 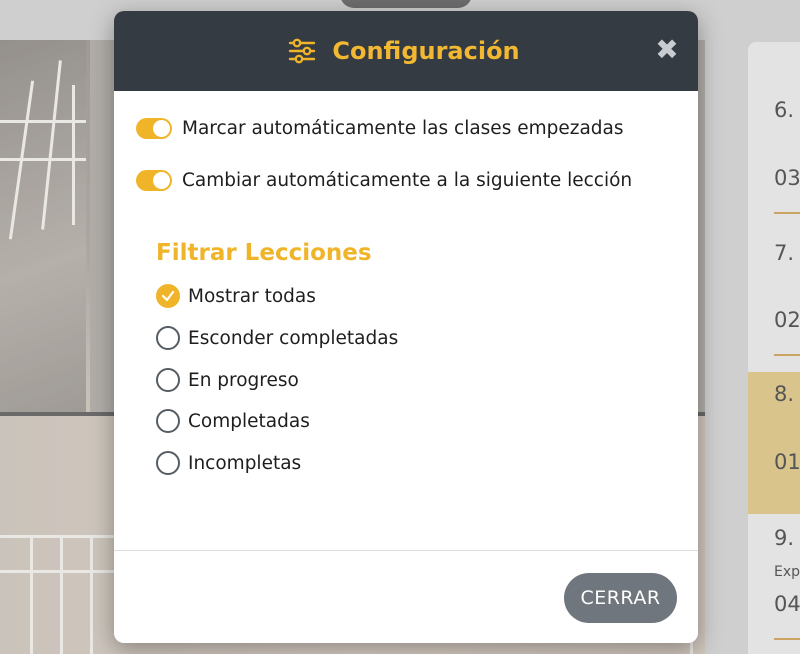 I want to click on check-icon, so click(x=168, y=296).